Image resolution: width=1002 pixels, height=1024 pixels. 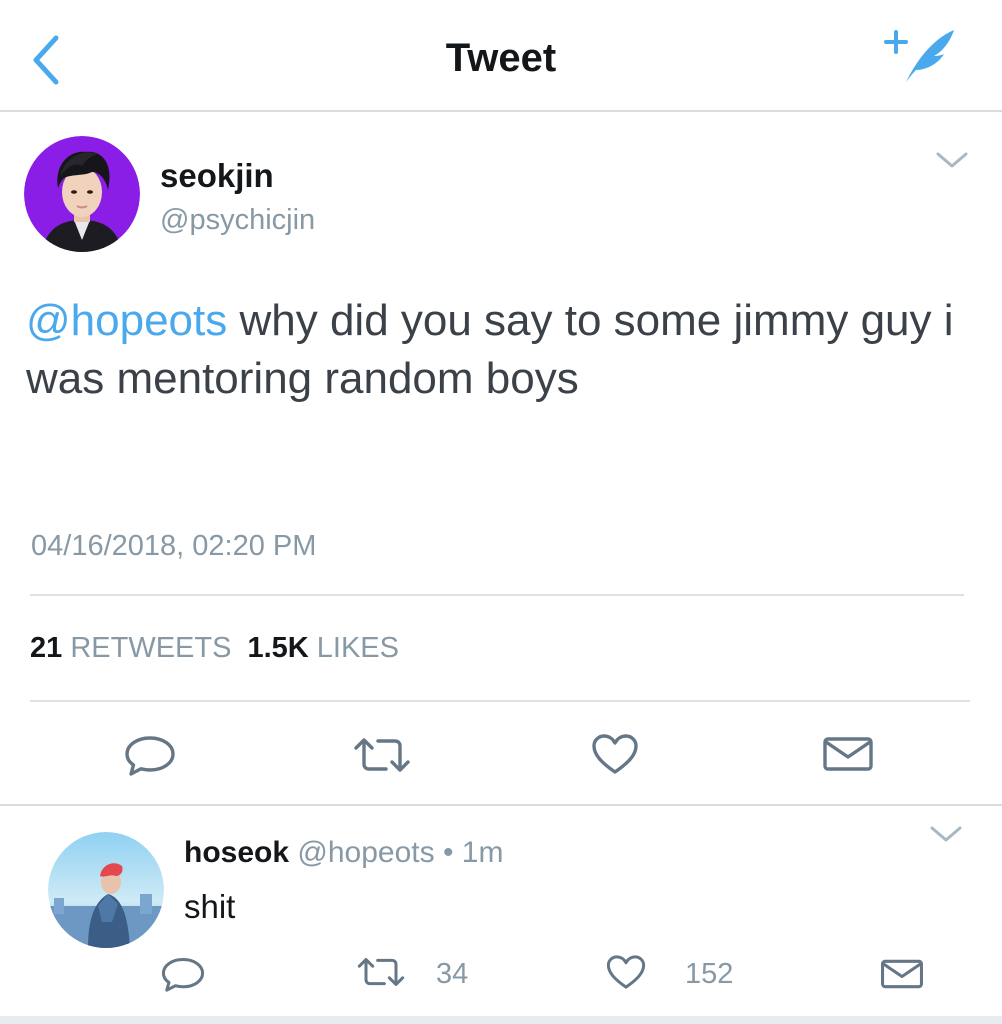 I want to click on direct-message-button, so click(x=848, y=754).